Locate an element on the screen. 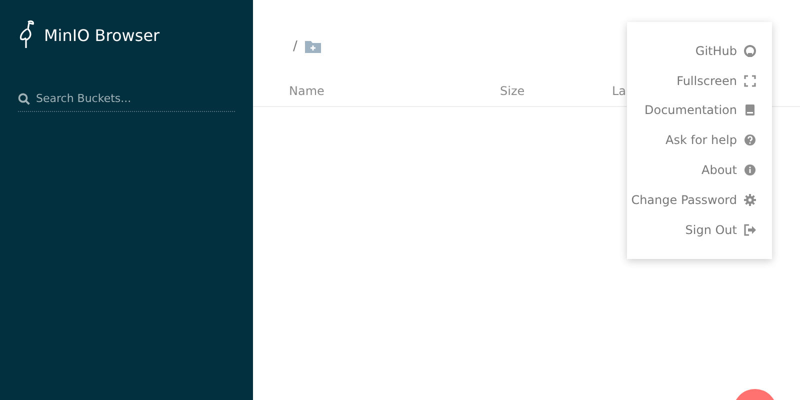  help-icon is located at coordinates (750, 140).